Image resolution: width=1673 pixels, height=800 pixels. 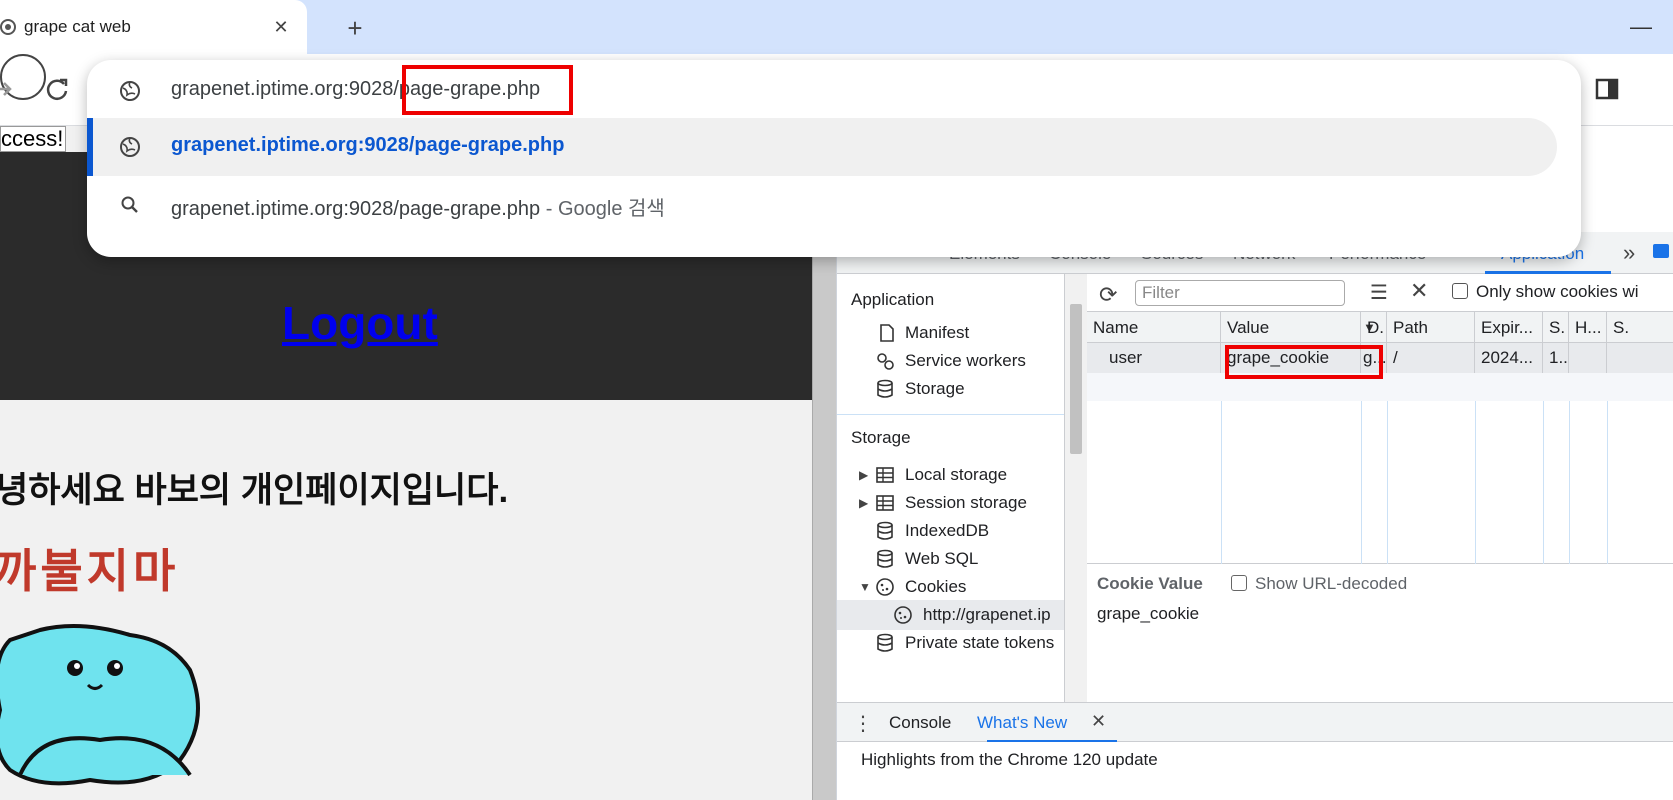 What do you see at coordinates (885, 361) in the screenshot?
I see `gears-icon` at bounding box center [885, 361].